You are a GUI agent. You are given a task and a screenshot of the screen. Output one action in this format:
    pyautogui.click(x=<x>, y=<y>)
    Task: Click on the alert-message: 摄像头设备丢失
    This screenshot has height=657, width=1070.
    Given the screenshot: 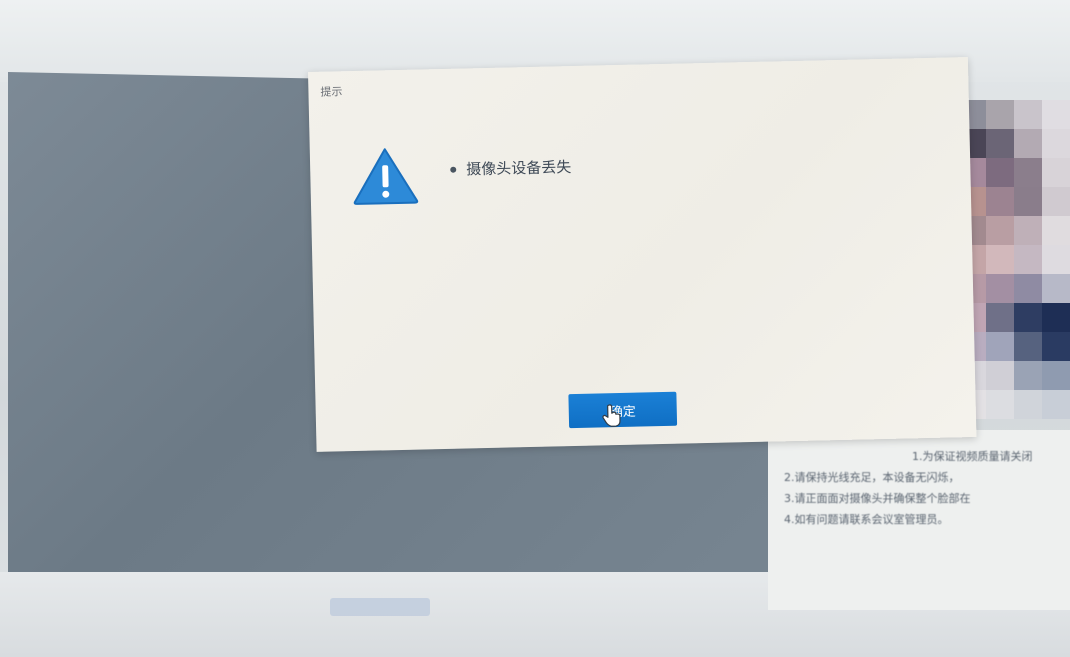 What is the action you would take?
    pyautogui.click(x=510, y=168)
    